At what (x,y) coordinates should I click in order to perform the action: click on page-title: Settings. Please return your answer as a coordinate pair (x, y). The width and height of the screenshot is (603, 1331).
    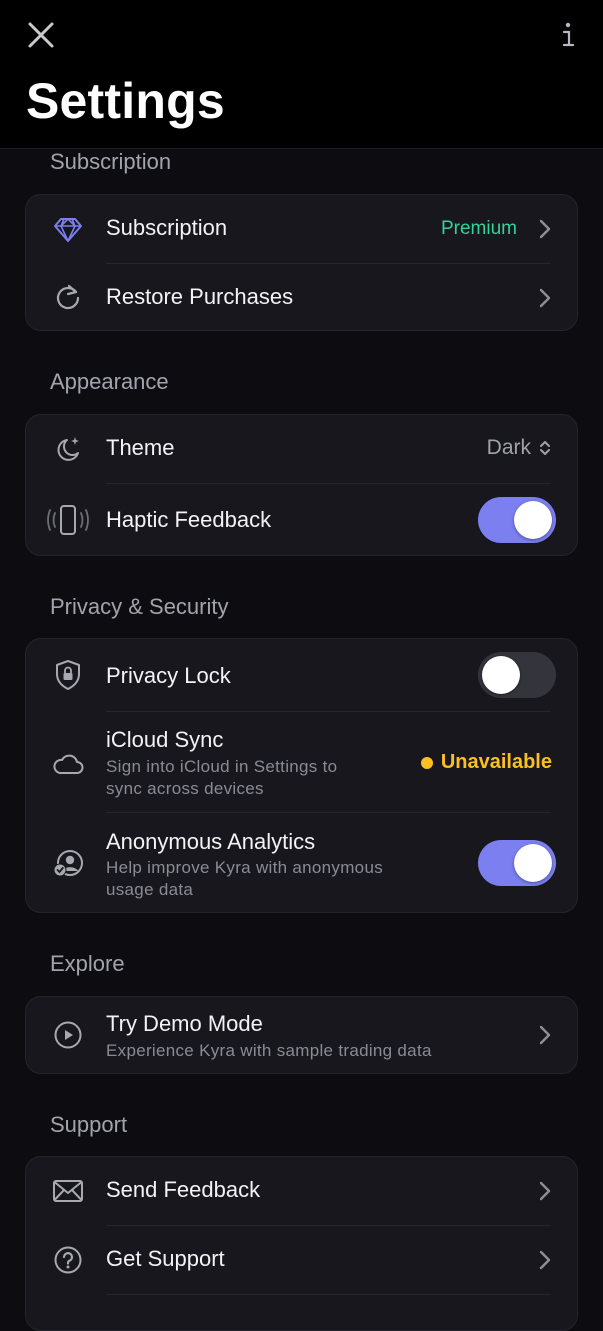
    Looking at the image, I should click on (125, 101).